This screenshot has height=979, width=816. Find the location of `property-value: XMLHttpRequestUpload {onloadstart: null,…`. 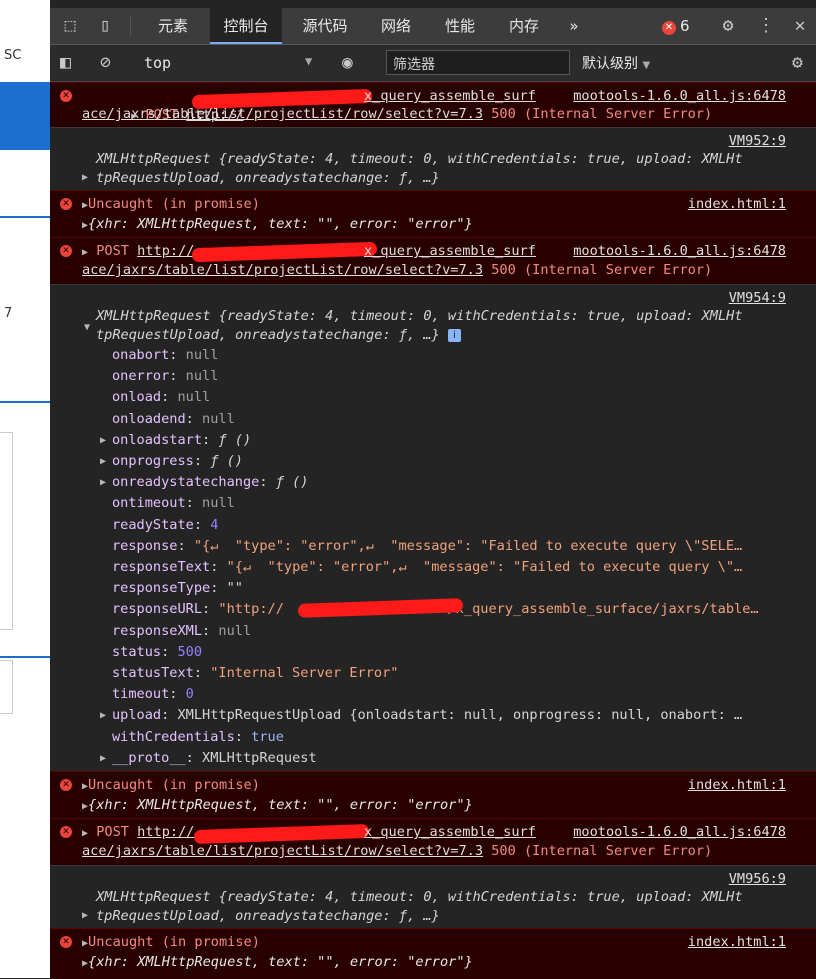

property-value: XMLHttpRequestUpload {onloadstart: null,… is located at coordinates (460, 715).